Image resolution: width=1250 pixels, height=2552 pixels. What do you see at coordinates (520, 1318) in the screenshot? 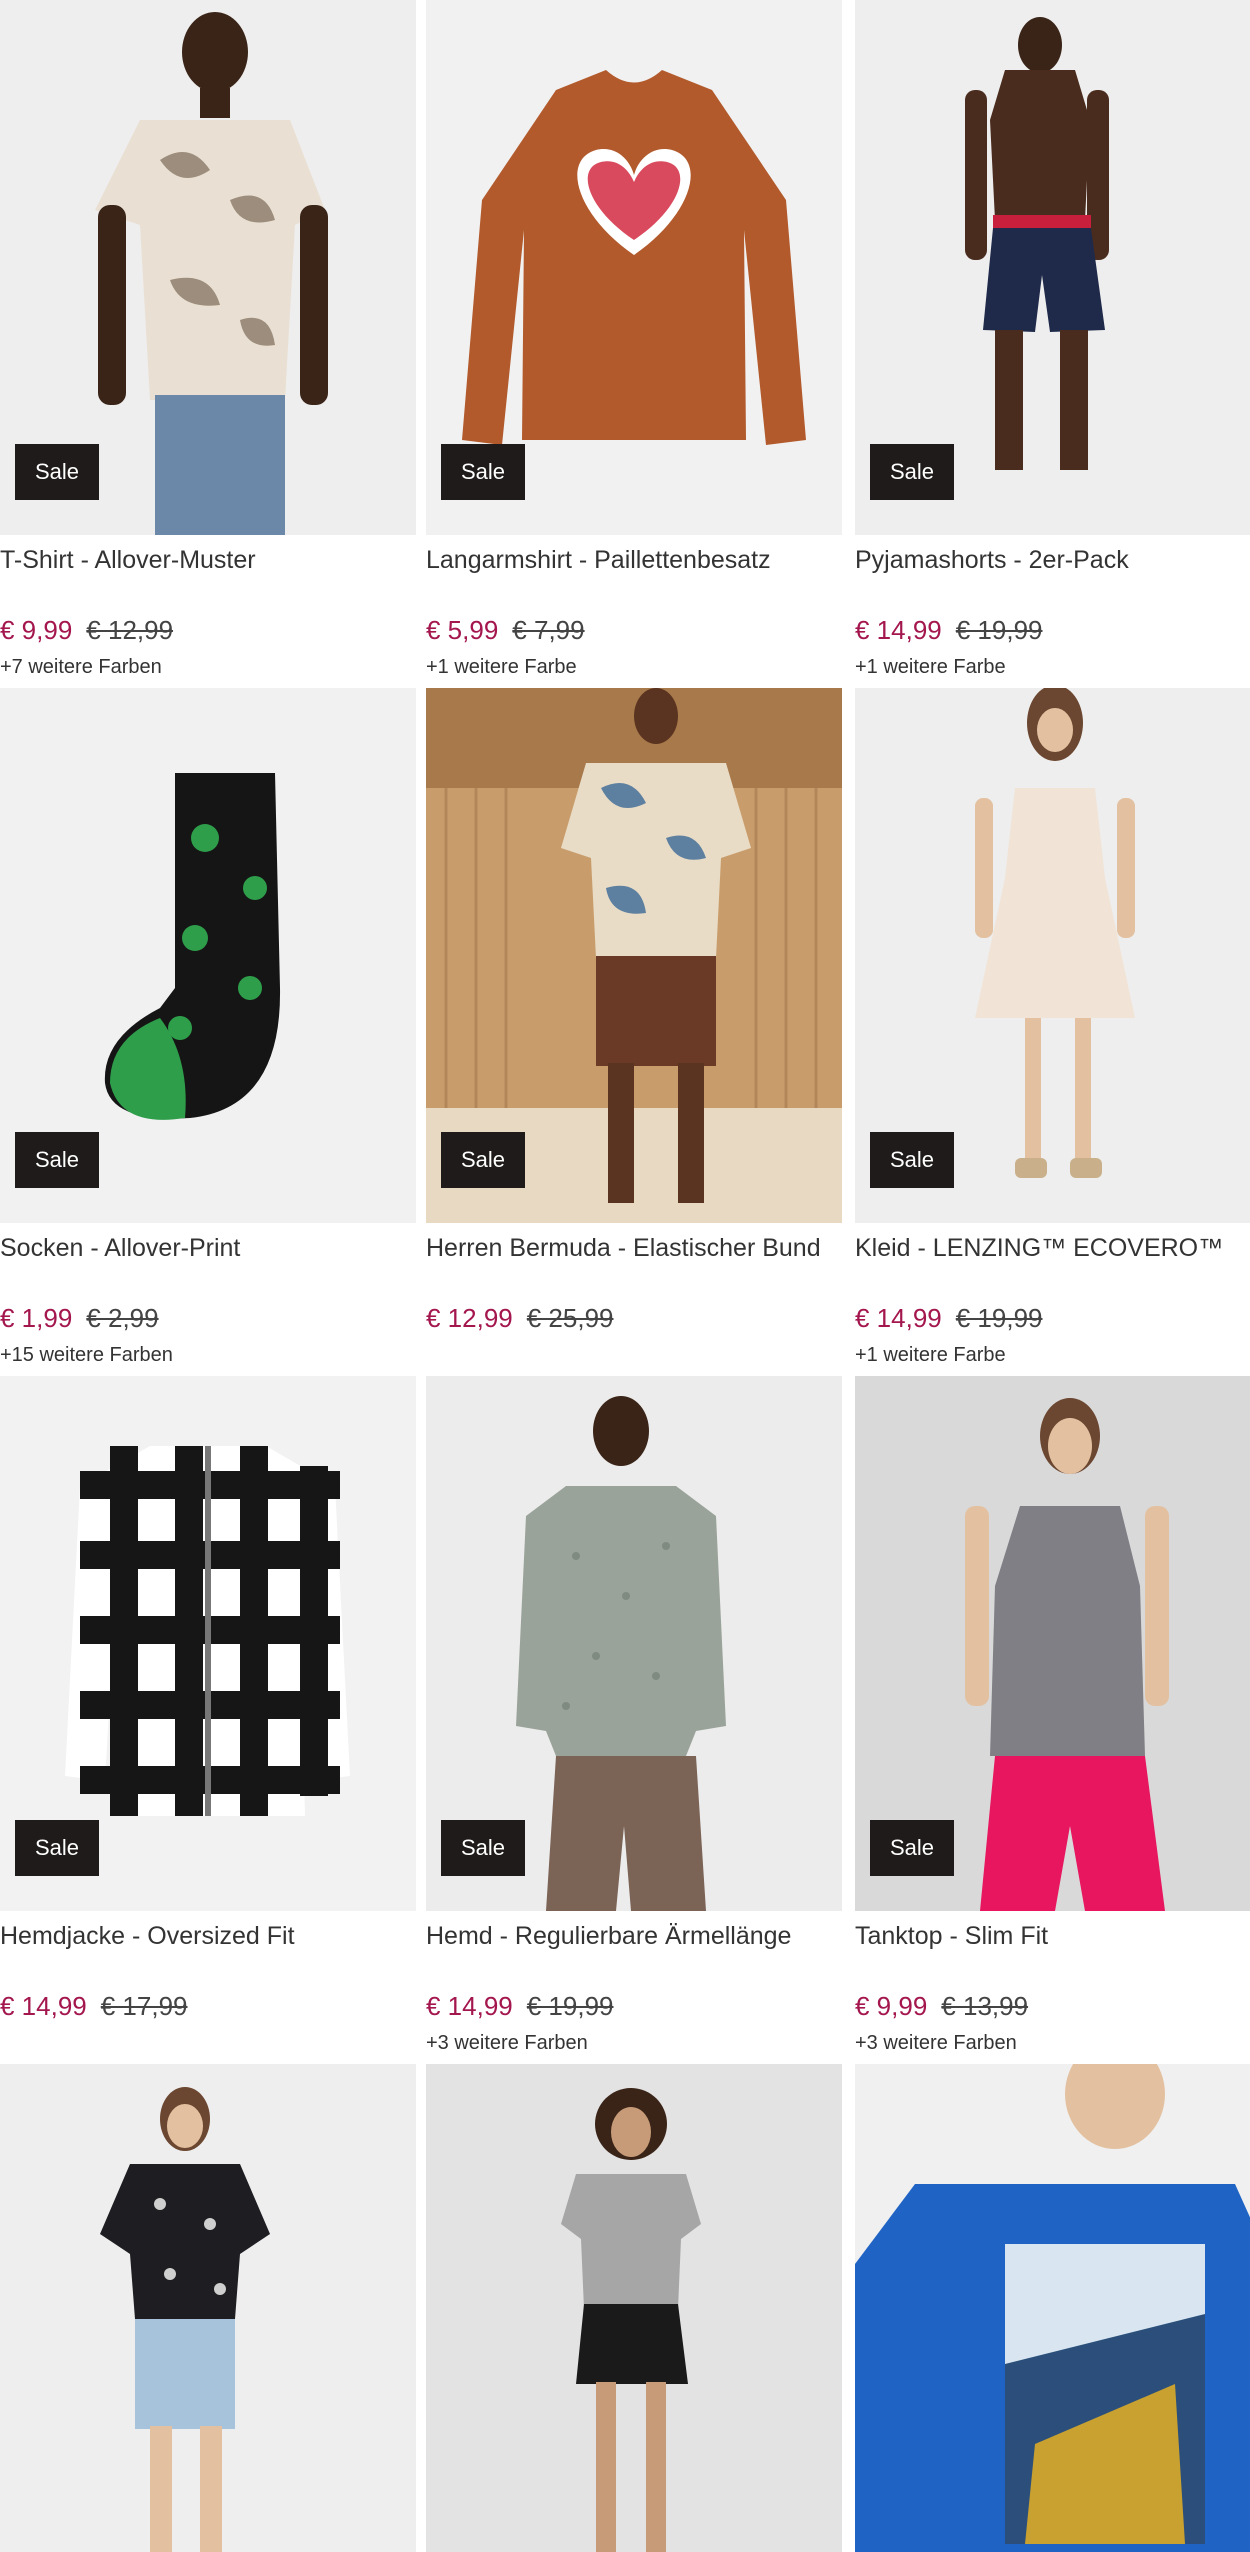
I see `price-block: € 12,99 € 25,99` at bounding box center [520, 1318].